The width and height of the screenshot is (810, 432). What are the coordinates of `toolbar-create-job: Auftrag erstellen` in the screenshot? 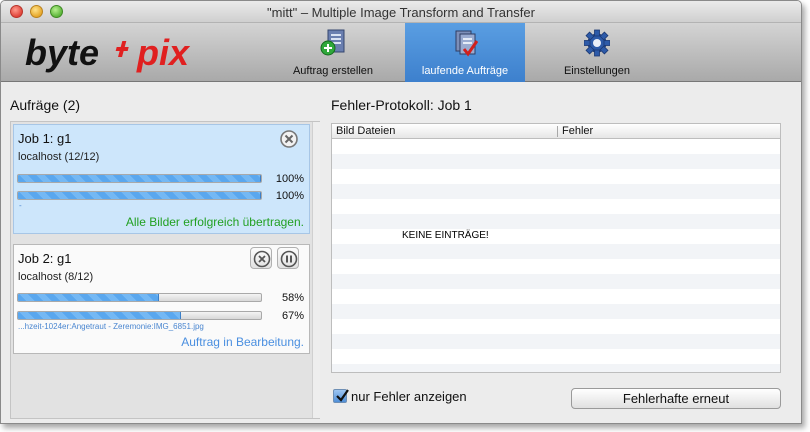 It's located at (333, 52).